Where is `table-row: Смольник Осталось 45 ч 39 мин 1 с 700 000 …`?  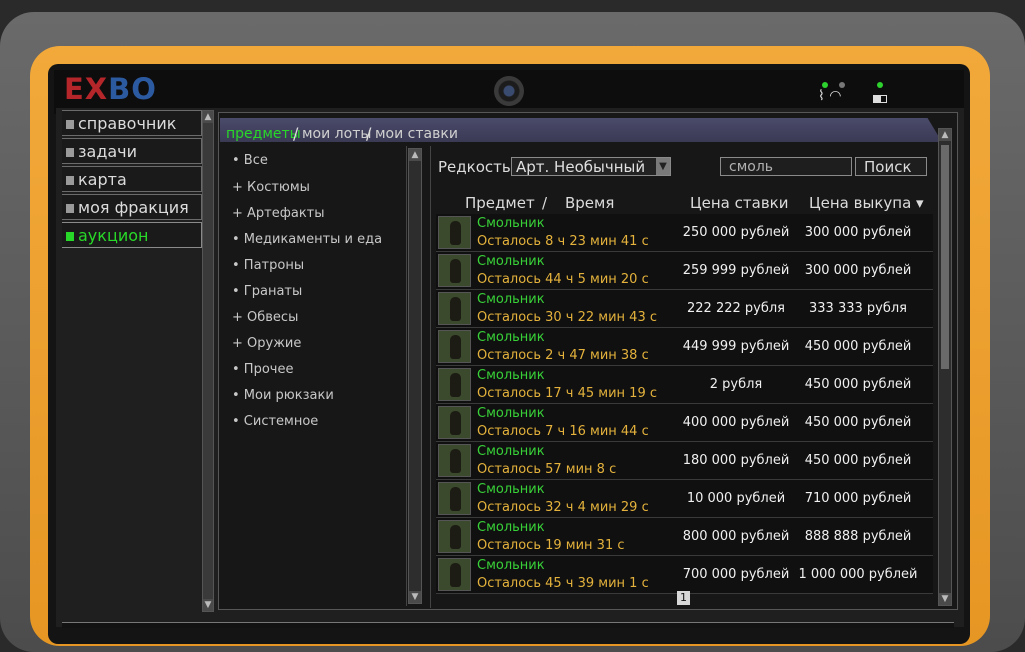 table-row: Смольник Осталось 45 ч 39 мин 1 с 700 000 … is located at coordinates (684, 575).